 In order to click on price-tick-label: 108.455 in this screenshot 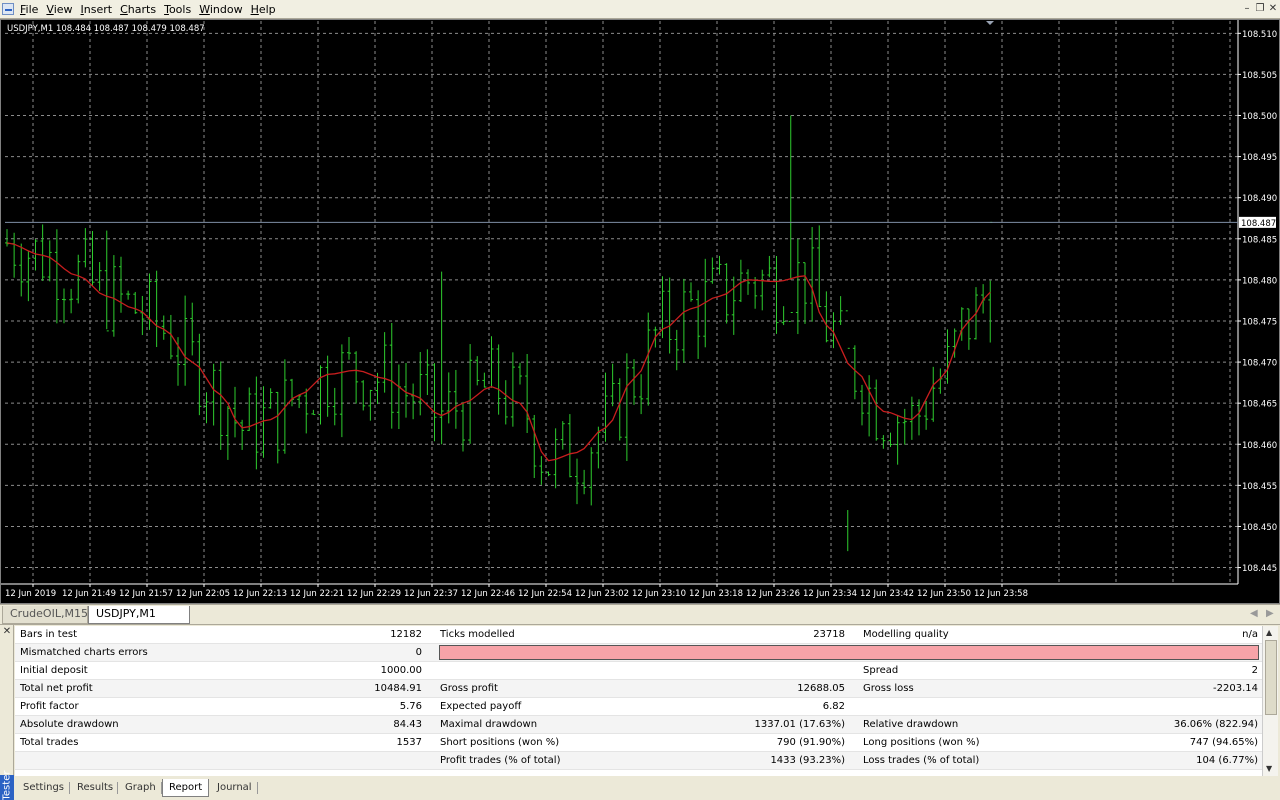, I will do `click(1259, 487)`.